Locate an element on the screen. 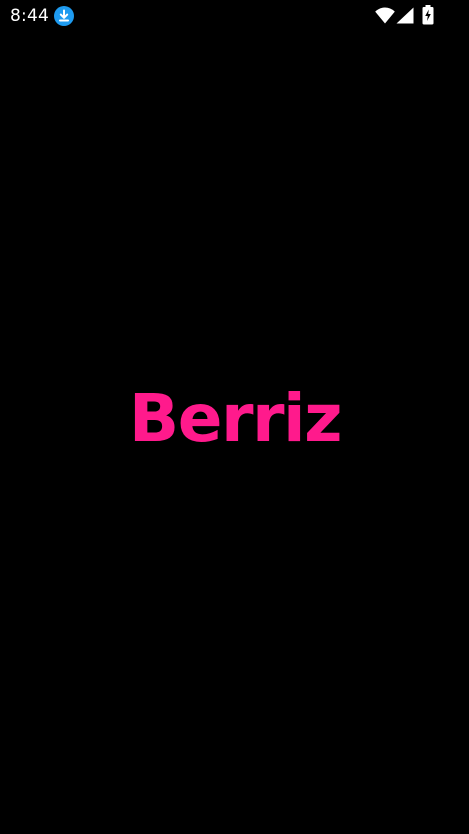  wifi-icon is located at coordinates (385, 15).